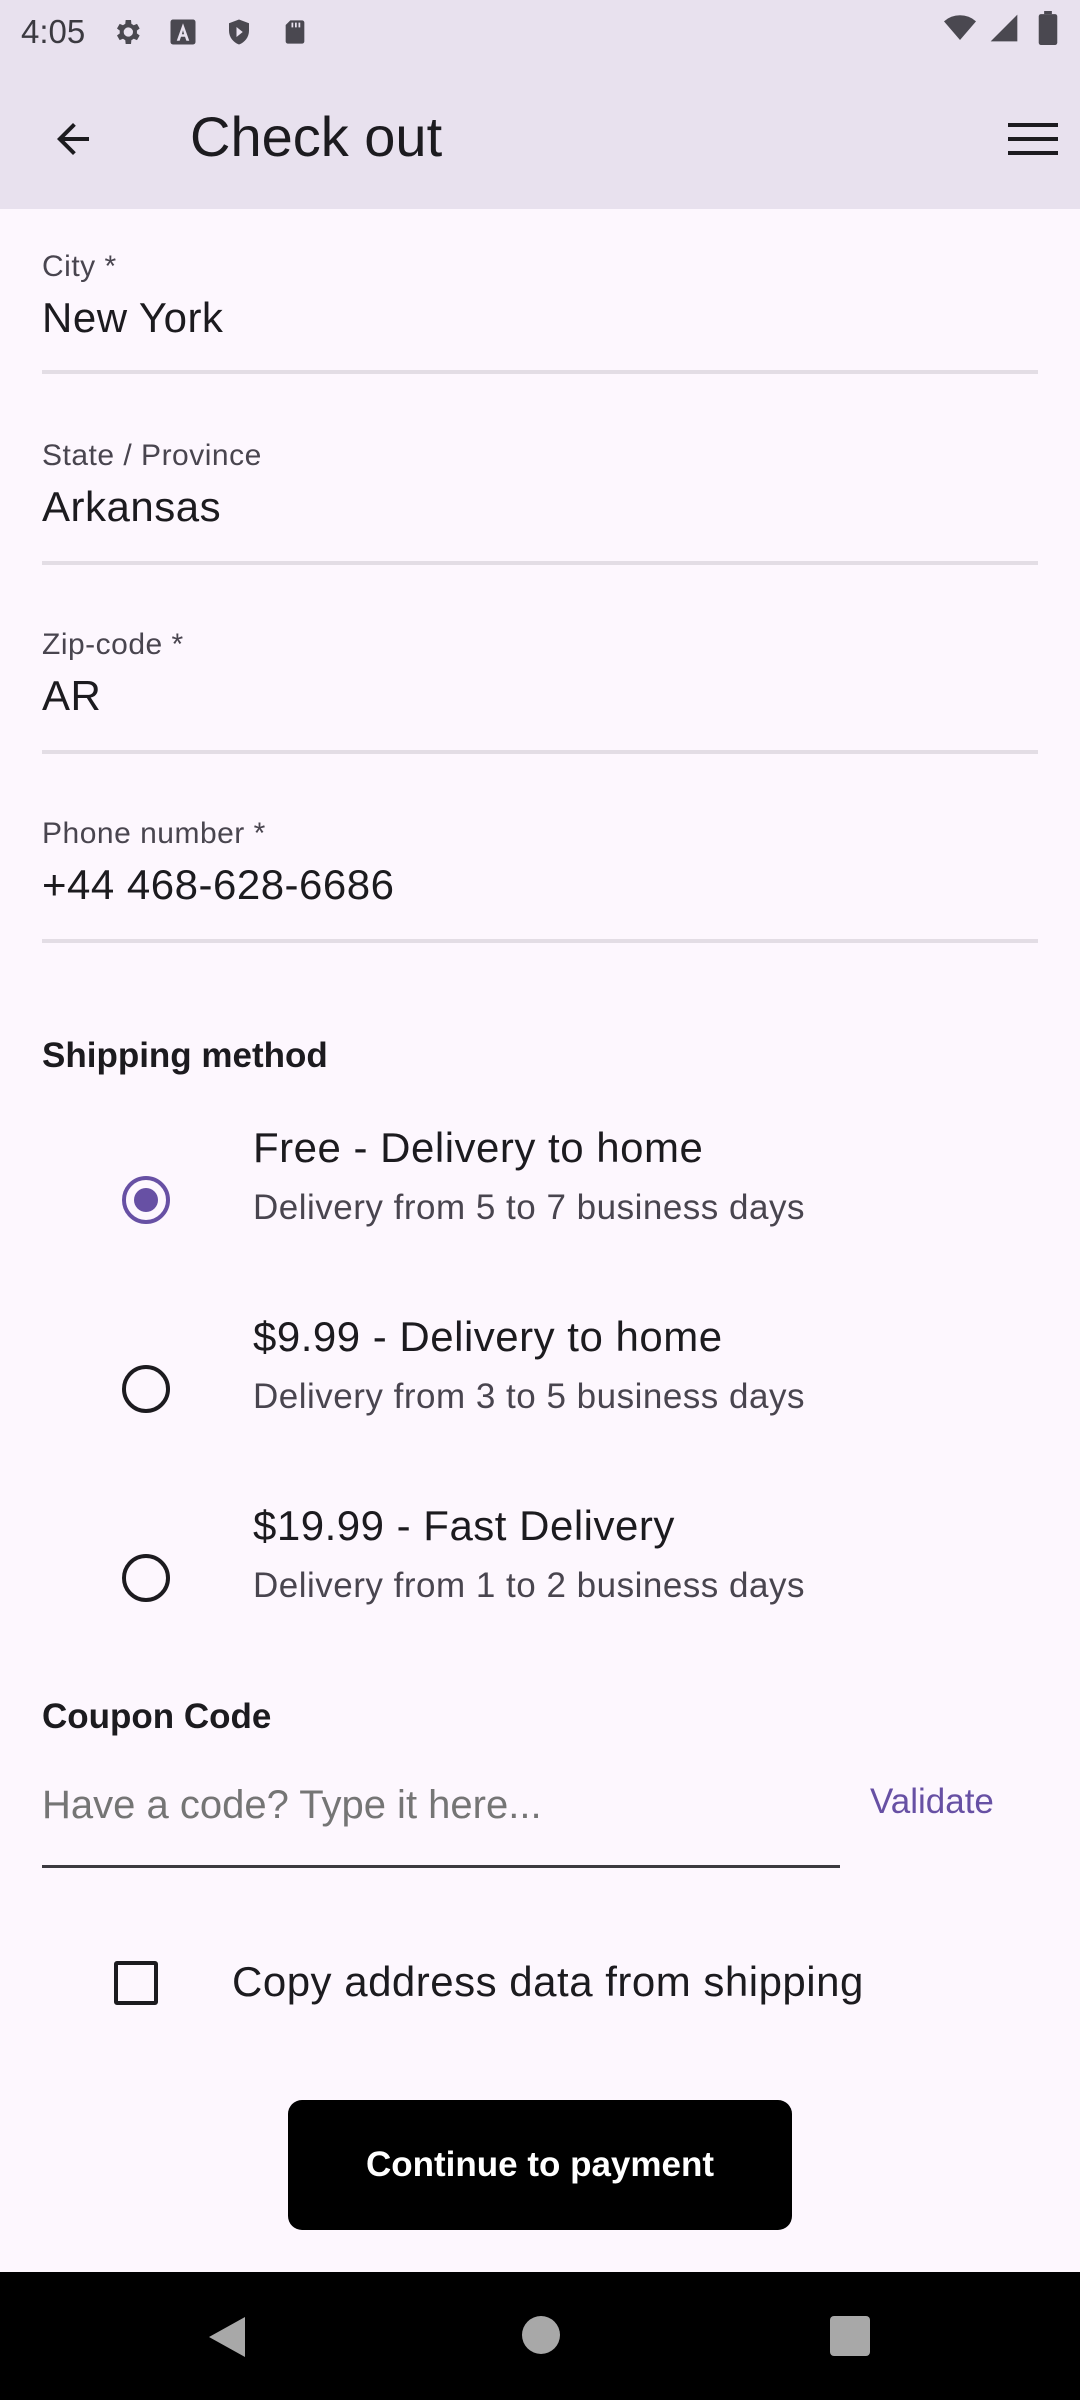  I want to click on zip-value: AR, so click(540, 696).